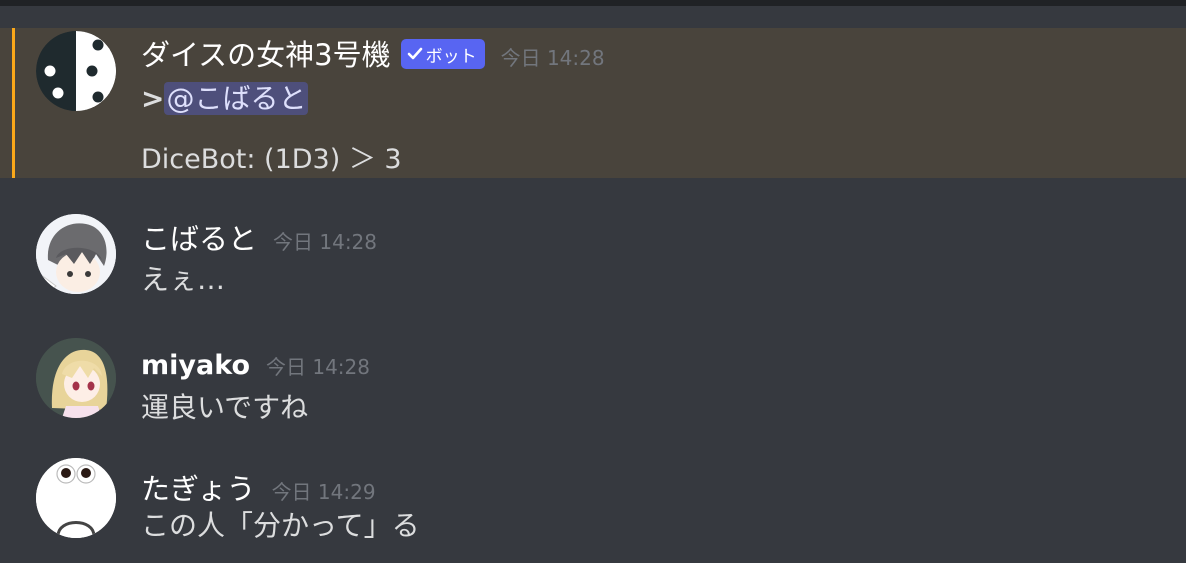 Image resolution: width=1186 pixels, height=563 pixels. Describe the element at coordinates (199, 237) in the screenshot. I see `username: こばると` at that location.